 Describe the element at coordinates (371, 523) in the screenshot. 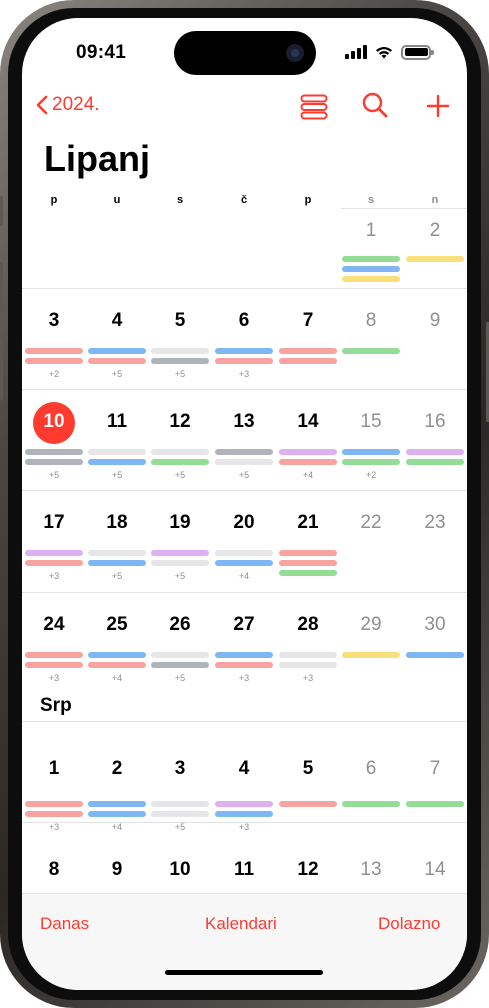

I see `day-cell: 22` at that location.